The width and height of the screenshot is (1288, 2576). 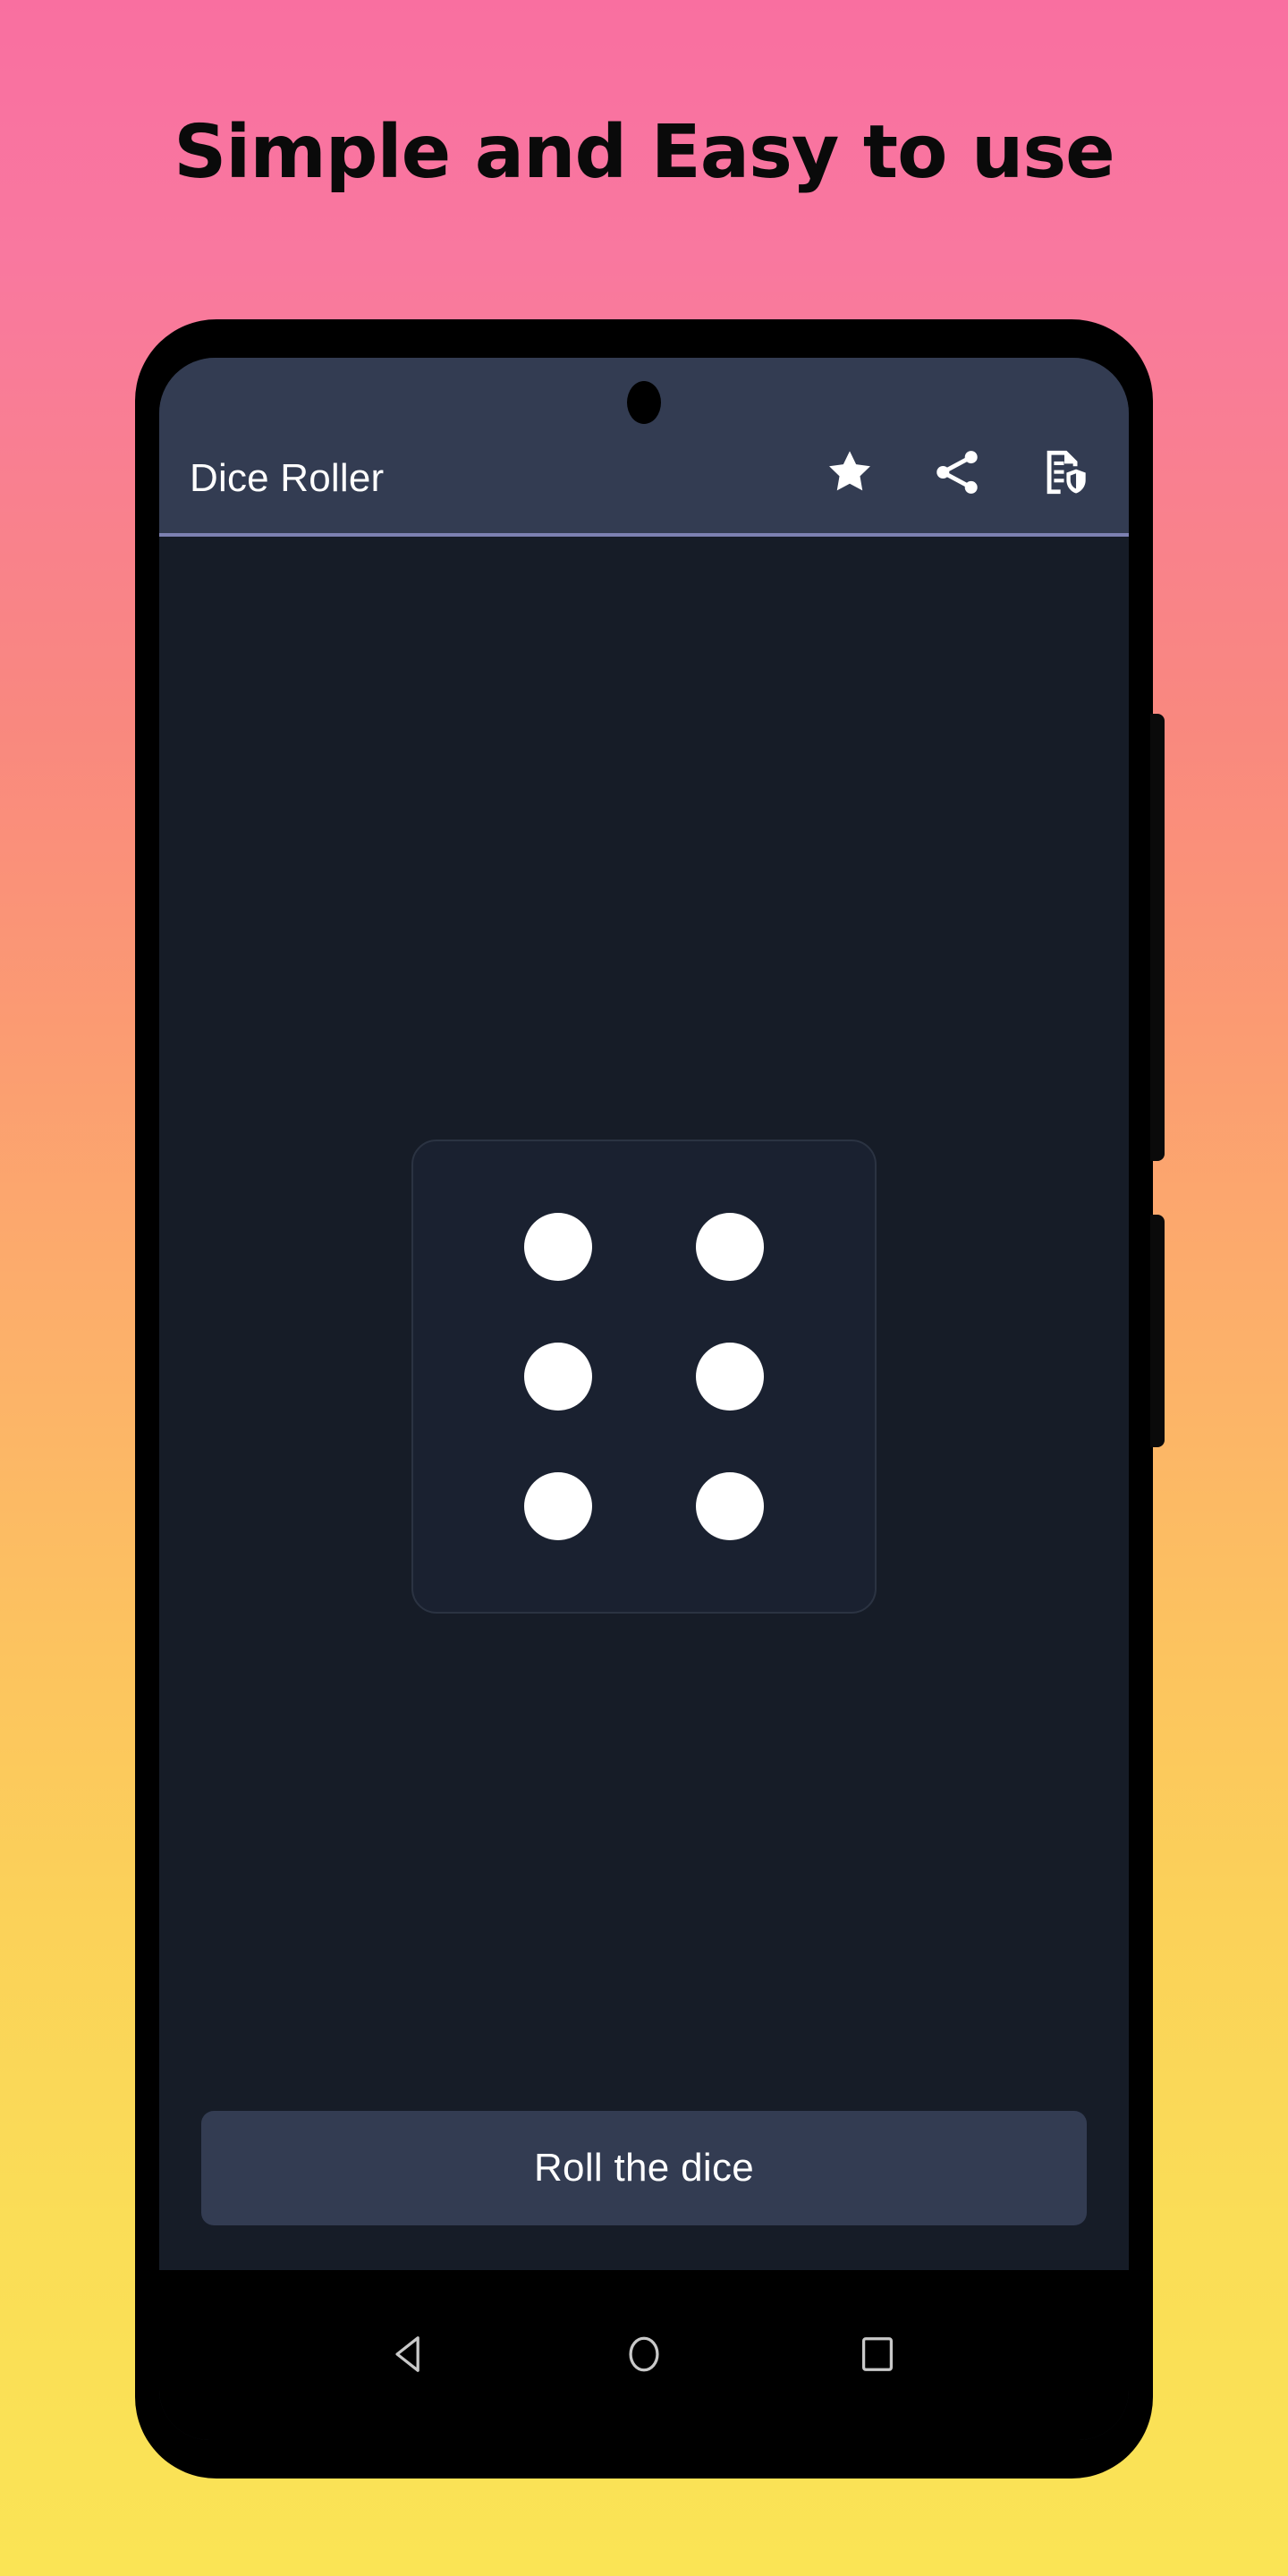 I want to click on roll-button-container: Roll the dice, so click(x=644, y=2168).